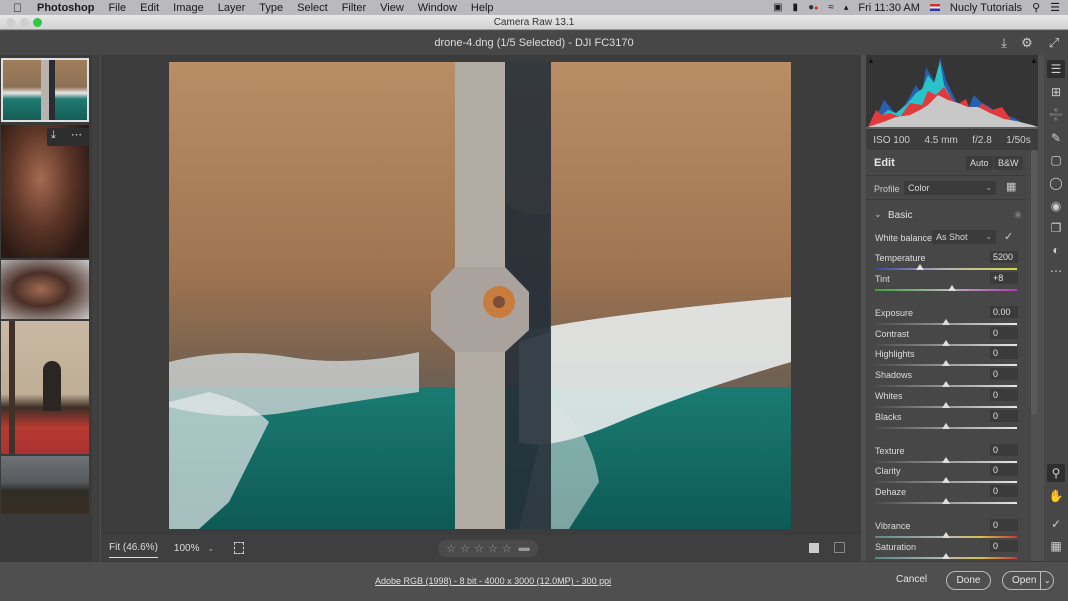 The width and height of the screenshot is (1068, 601). What do you see at coordinates (964, 237) in the screenshot?
I see `white-balance-select: As Shot ⌄` at bounding box center [964, 237].